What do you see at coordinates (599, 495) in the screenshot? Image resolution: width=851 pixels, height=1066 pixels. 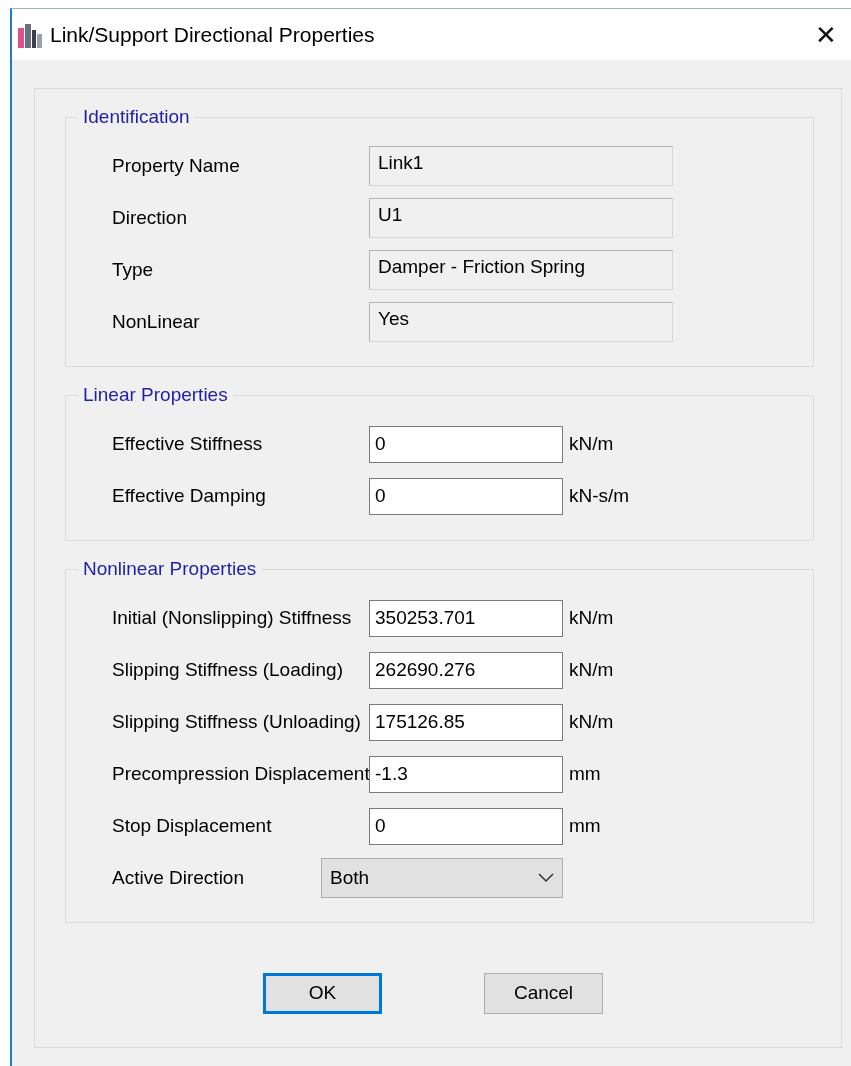 I see `unit-label: kN-s/m` at bounding box center [599, 495].